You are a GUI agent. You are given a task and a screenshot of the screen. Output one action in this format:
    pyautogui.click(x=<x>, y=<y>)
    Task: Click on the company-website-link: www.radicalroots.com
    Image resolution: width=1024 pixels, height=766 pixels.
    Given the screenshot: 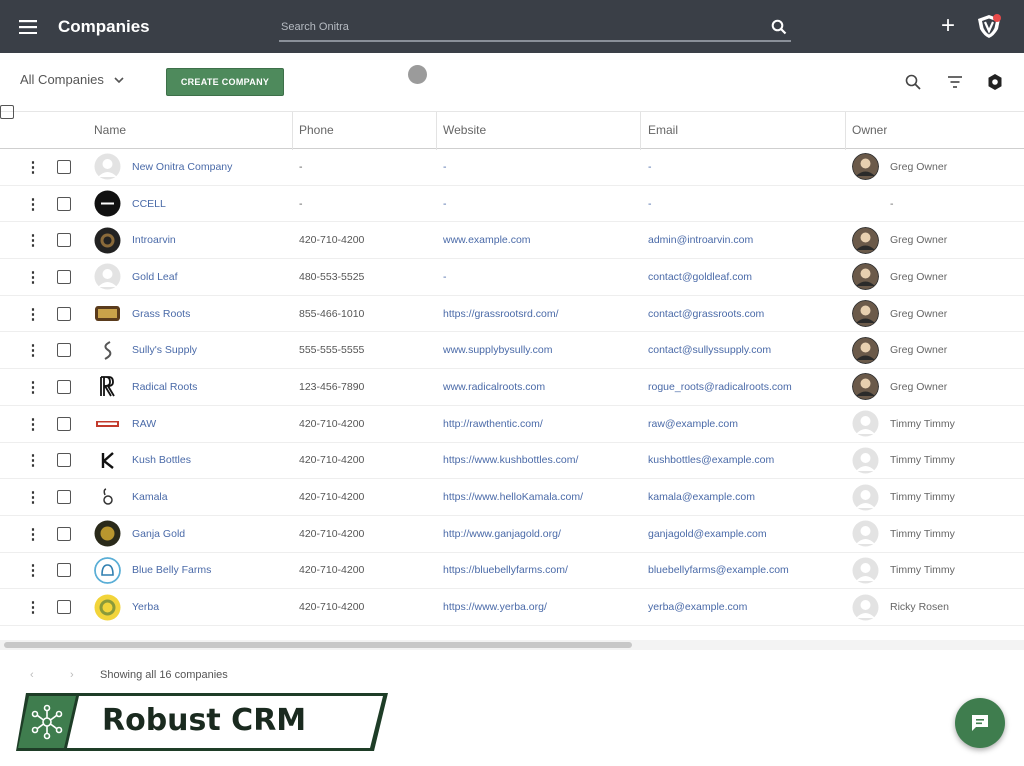 What is the action you would take?
    pyautogui.click(x=540, y=387)
    